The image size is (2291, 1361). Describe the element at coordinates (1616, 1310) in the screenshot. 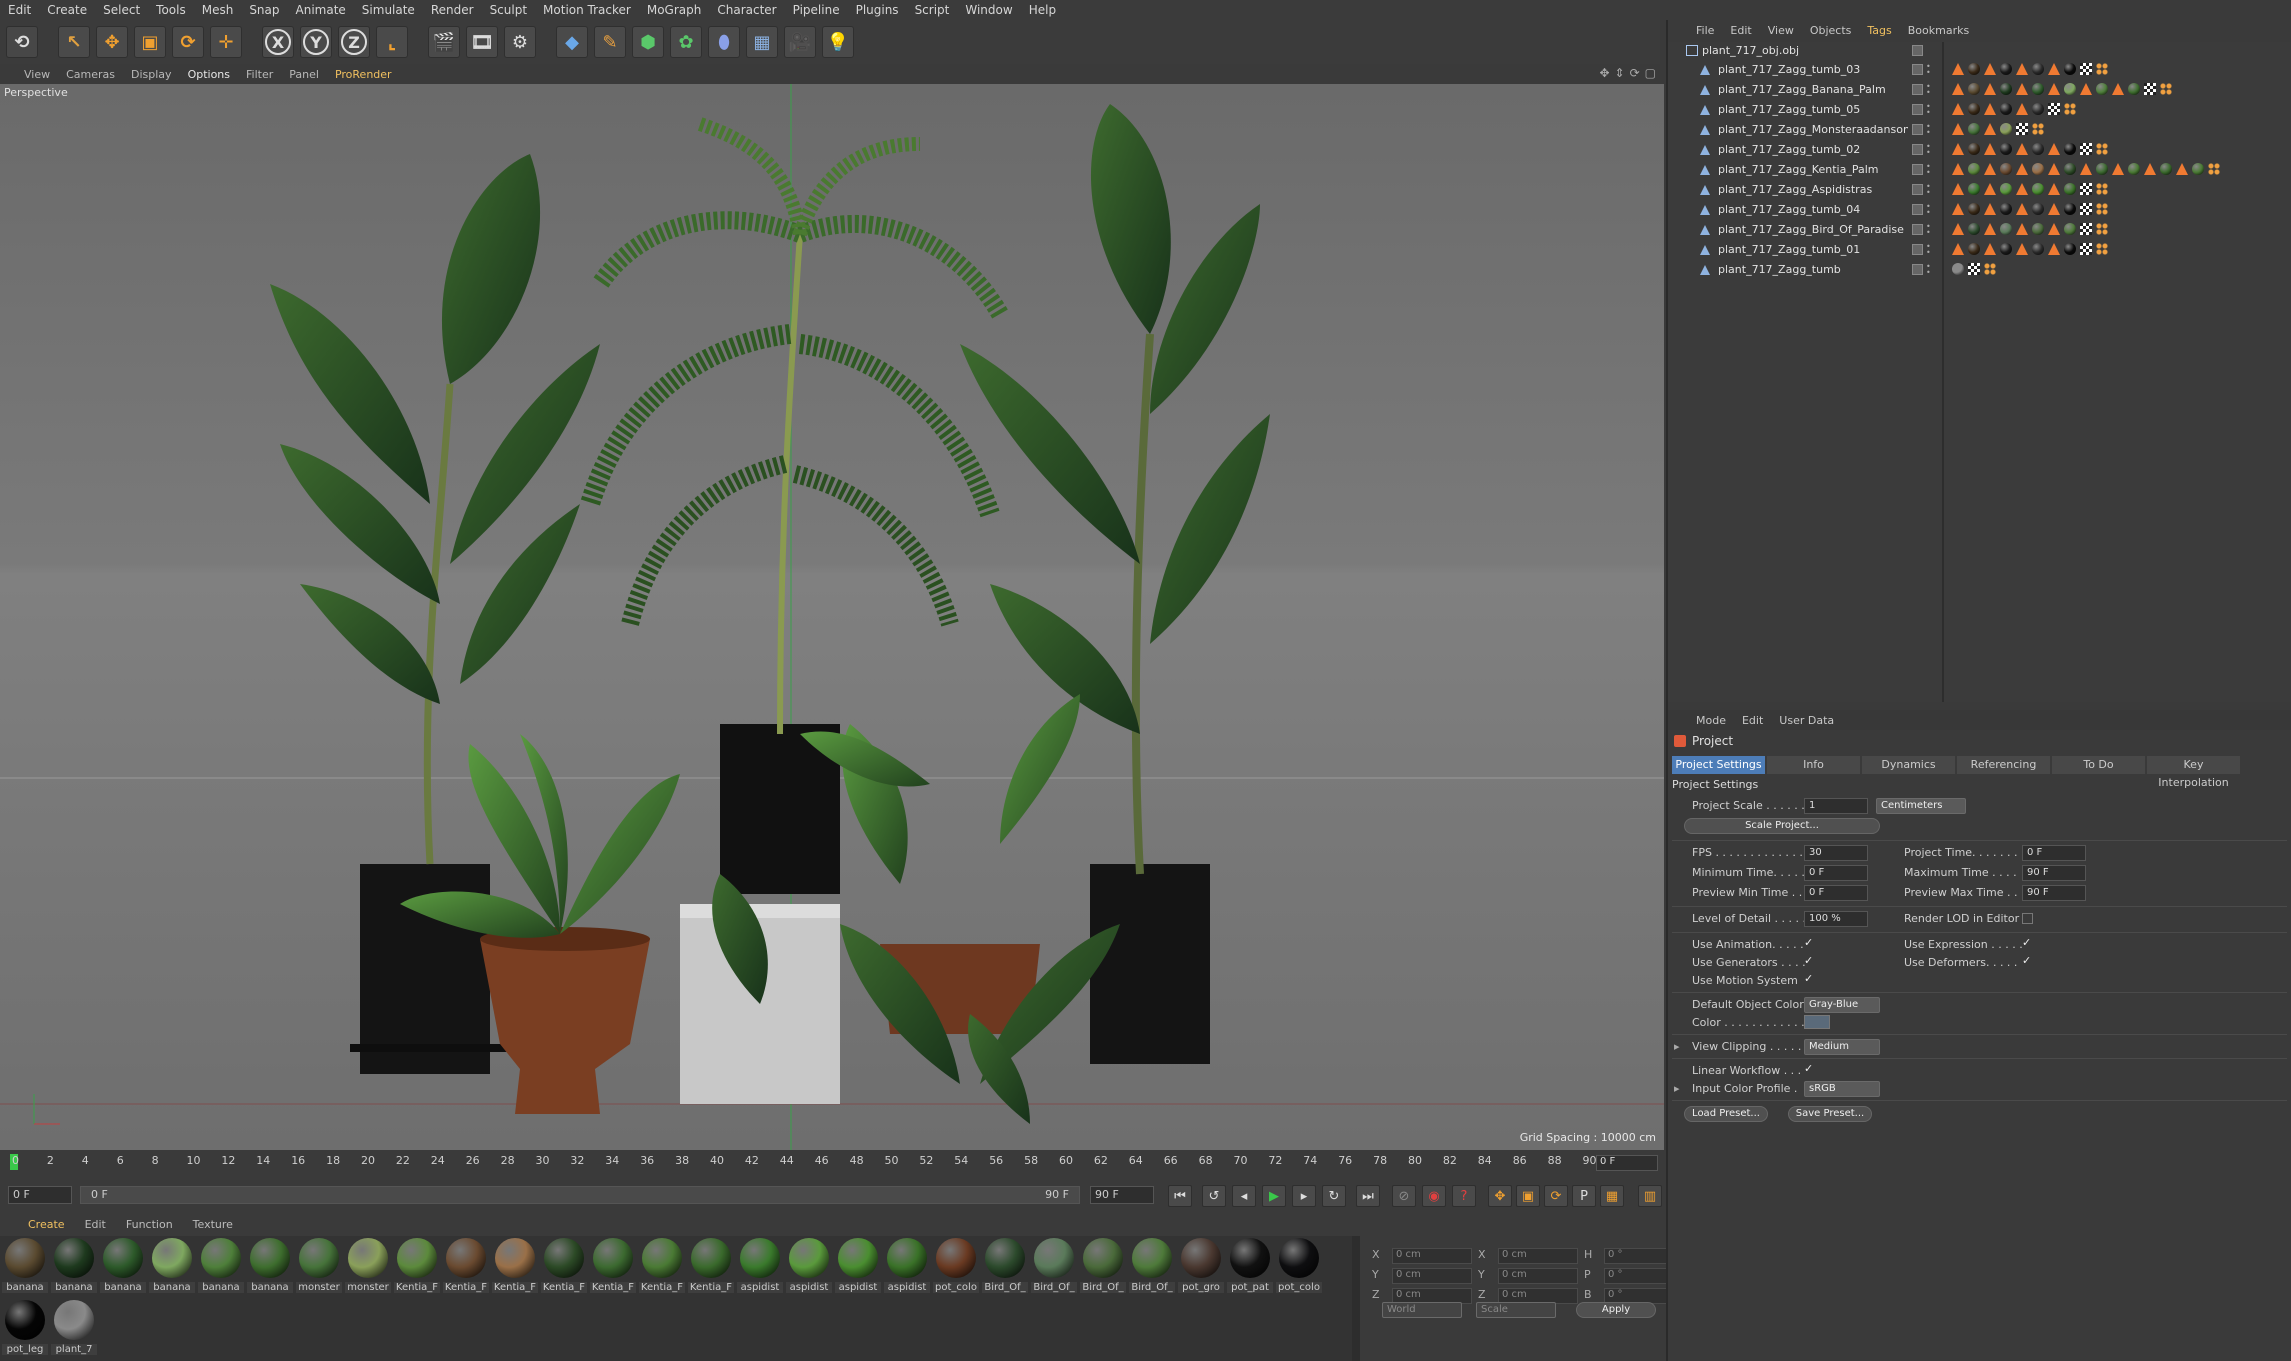

I see `apply-button: Apply` at that location.